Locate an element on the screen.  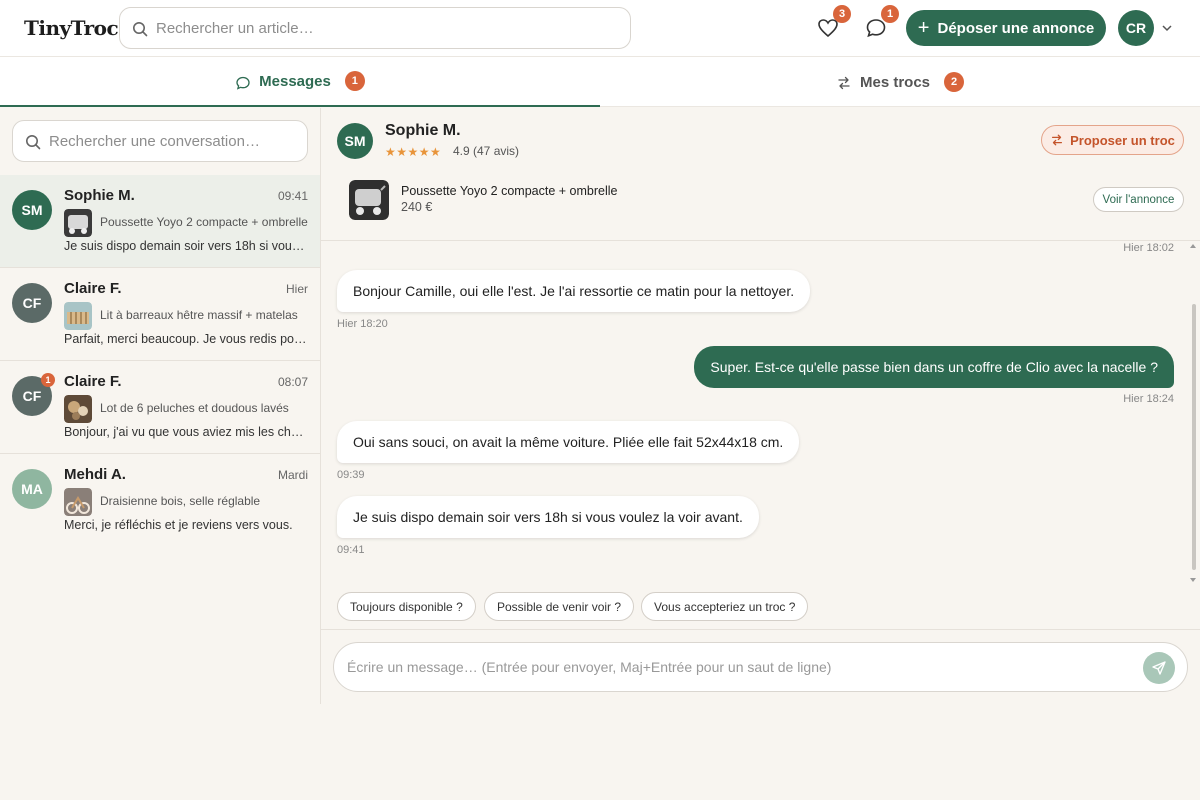
avatar: CF is located at coordinates (32, 303).